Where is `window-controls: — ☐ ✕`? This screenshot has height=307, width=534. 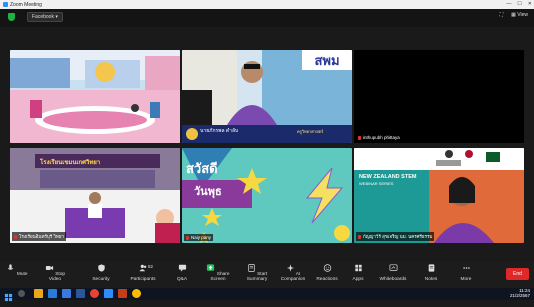 window-controls: — ☐ ✕ is located at coordinates (519, 4).